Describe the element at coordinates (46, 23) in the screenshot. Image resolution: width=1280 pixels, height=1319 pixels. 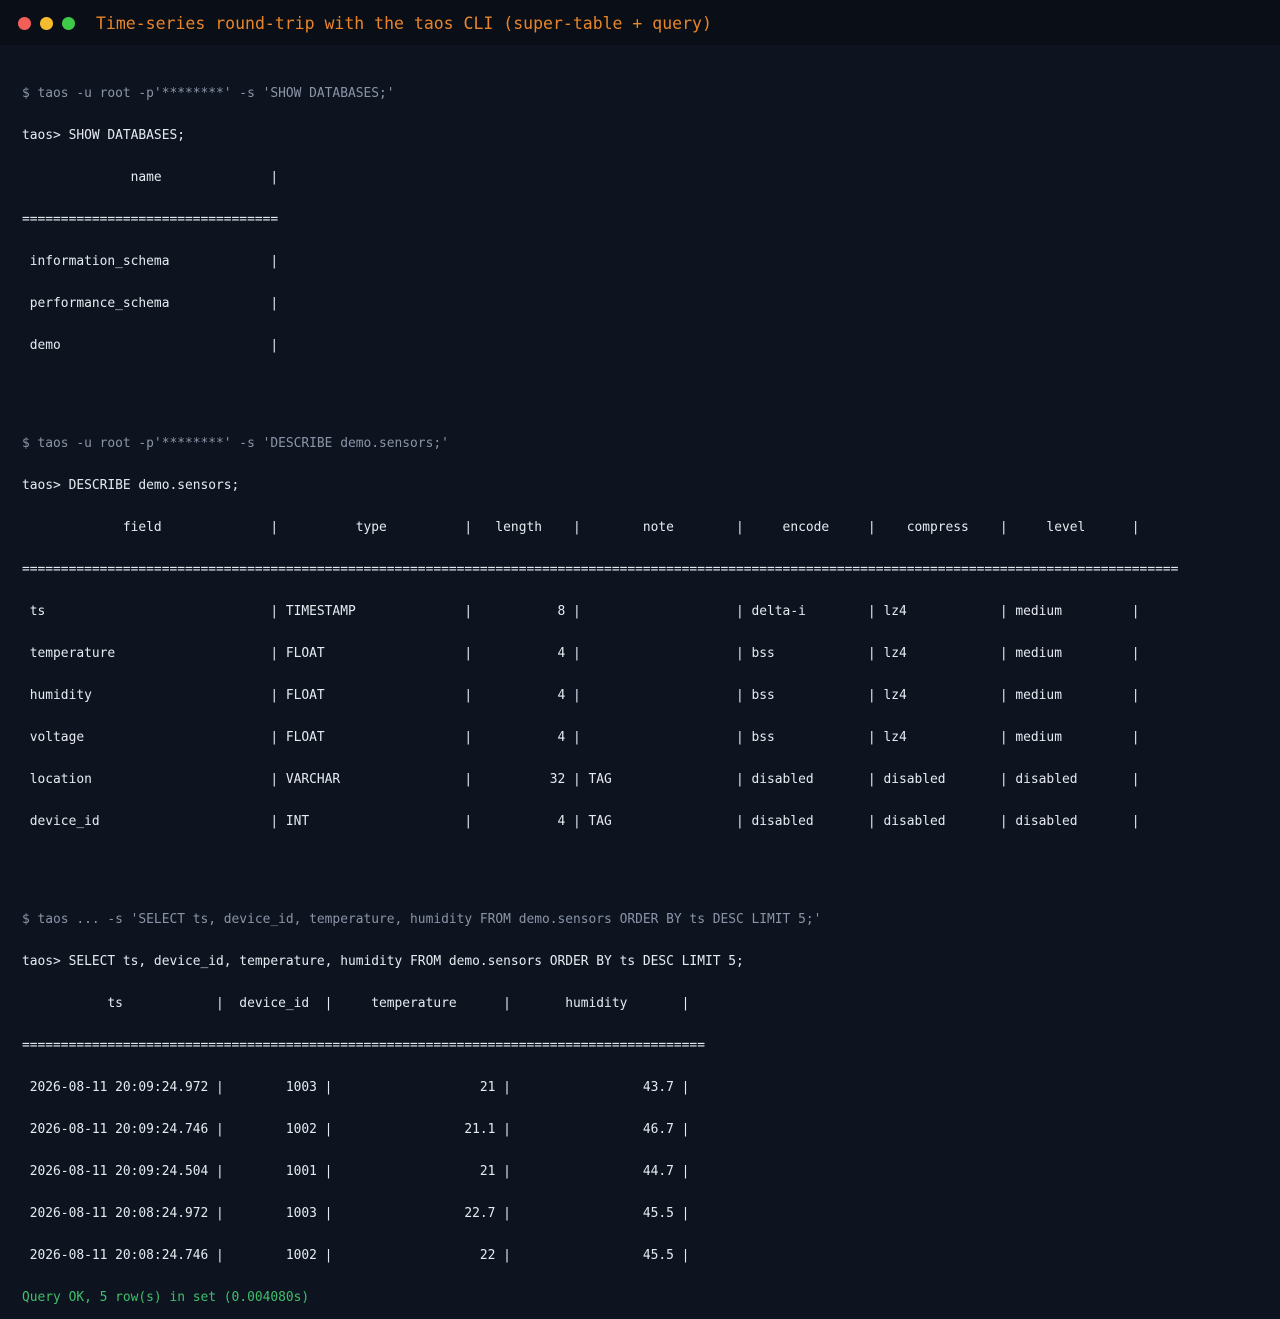
I see `minimize-window-button` at that location.